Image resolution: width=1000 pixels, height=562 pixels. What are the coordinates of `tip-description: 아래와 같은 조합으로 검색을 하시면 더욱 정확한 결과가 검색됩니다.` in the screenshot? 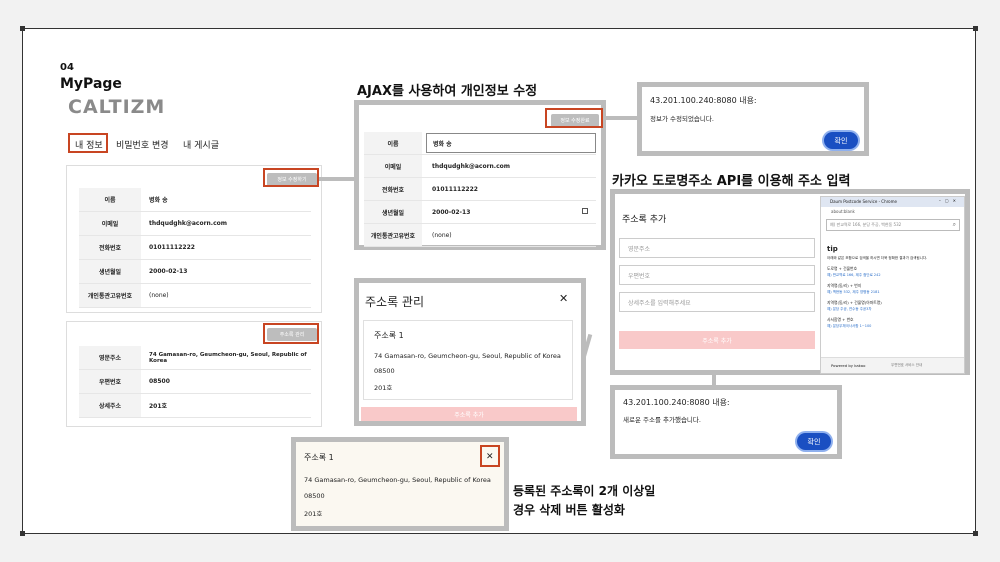 It's located at (877, 258).